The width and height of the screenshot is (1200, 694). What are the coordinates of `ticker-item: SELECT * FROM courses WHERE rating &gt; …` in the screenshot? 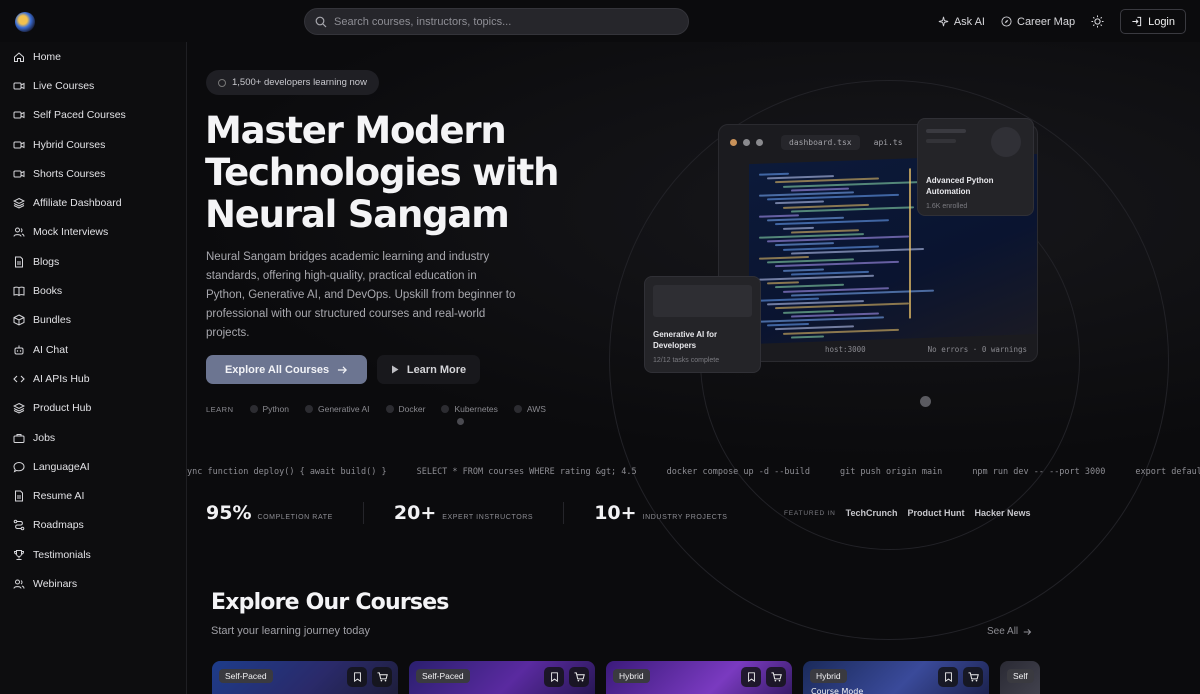 It's located at (526, 472).